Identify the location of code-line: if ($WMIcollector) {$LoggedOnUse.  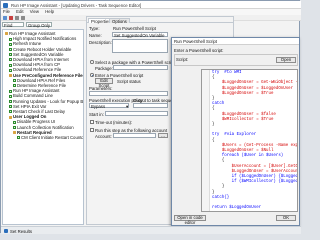
(264, 182).